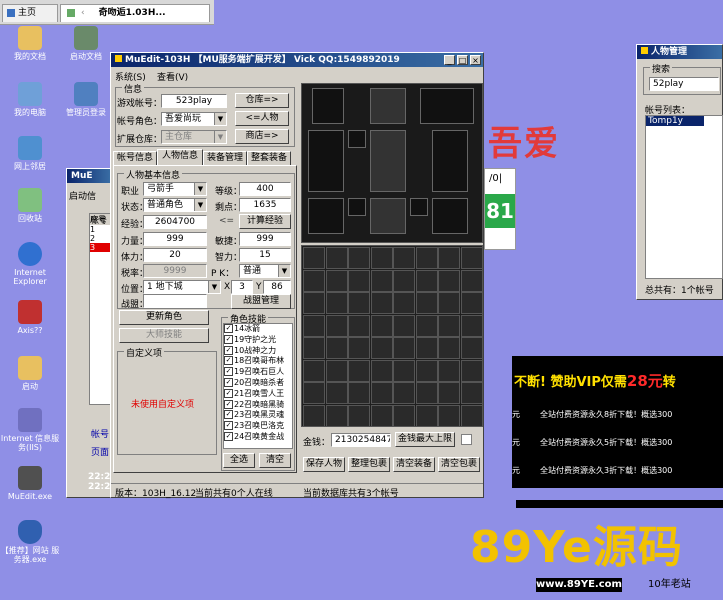 The height and width of the screenshot is (600, 723). I want to click on calc-exp-button: 计算经验, so click(265, 221).